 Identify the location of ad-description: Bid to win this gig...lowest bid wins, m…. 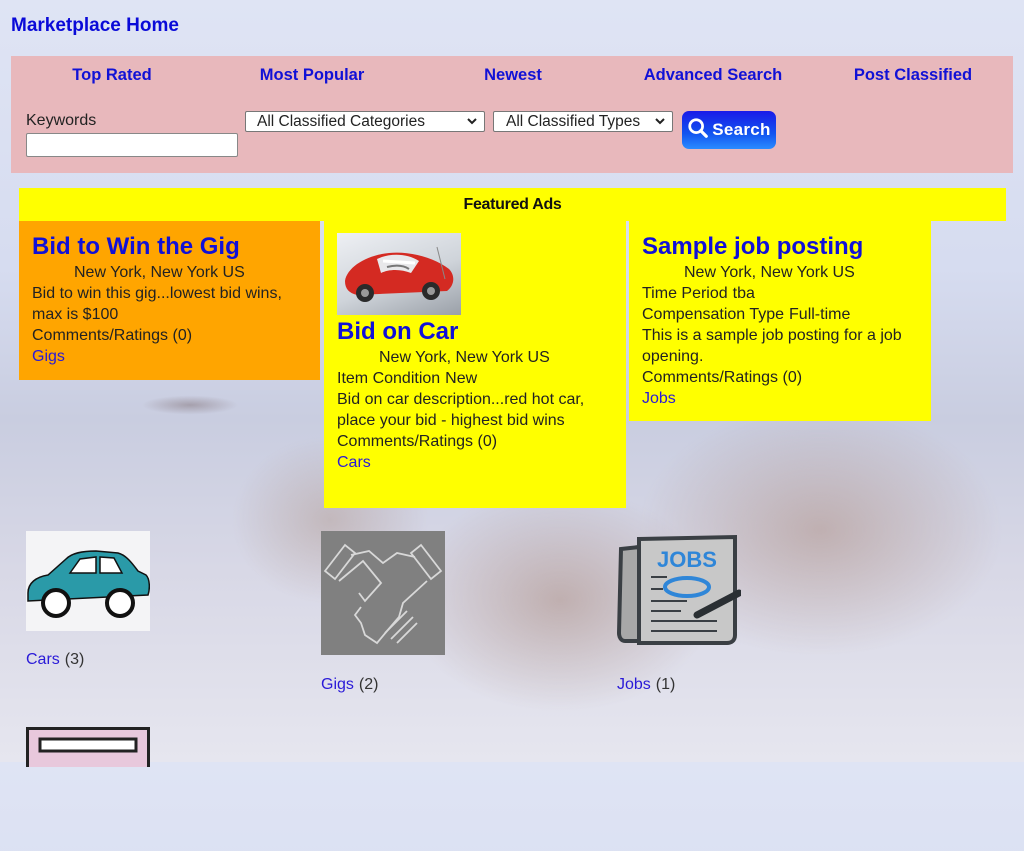
(157, 304).